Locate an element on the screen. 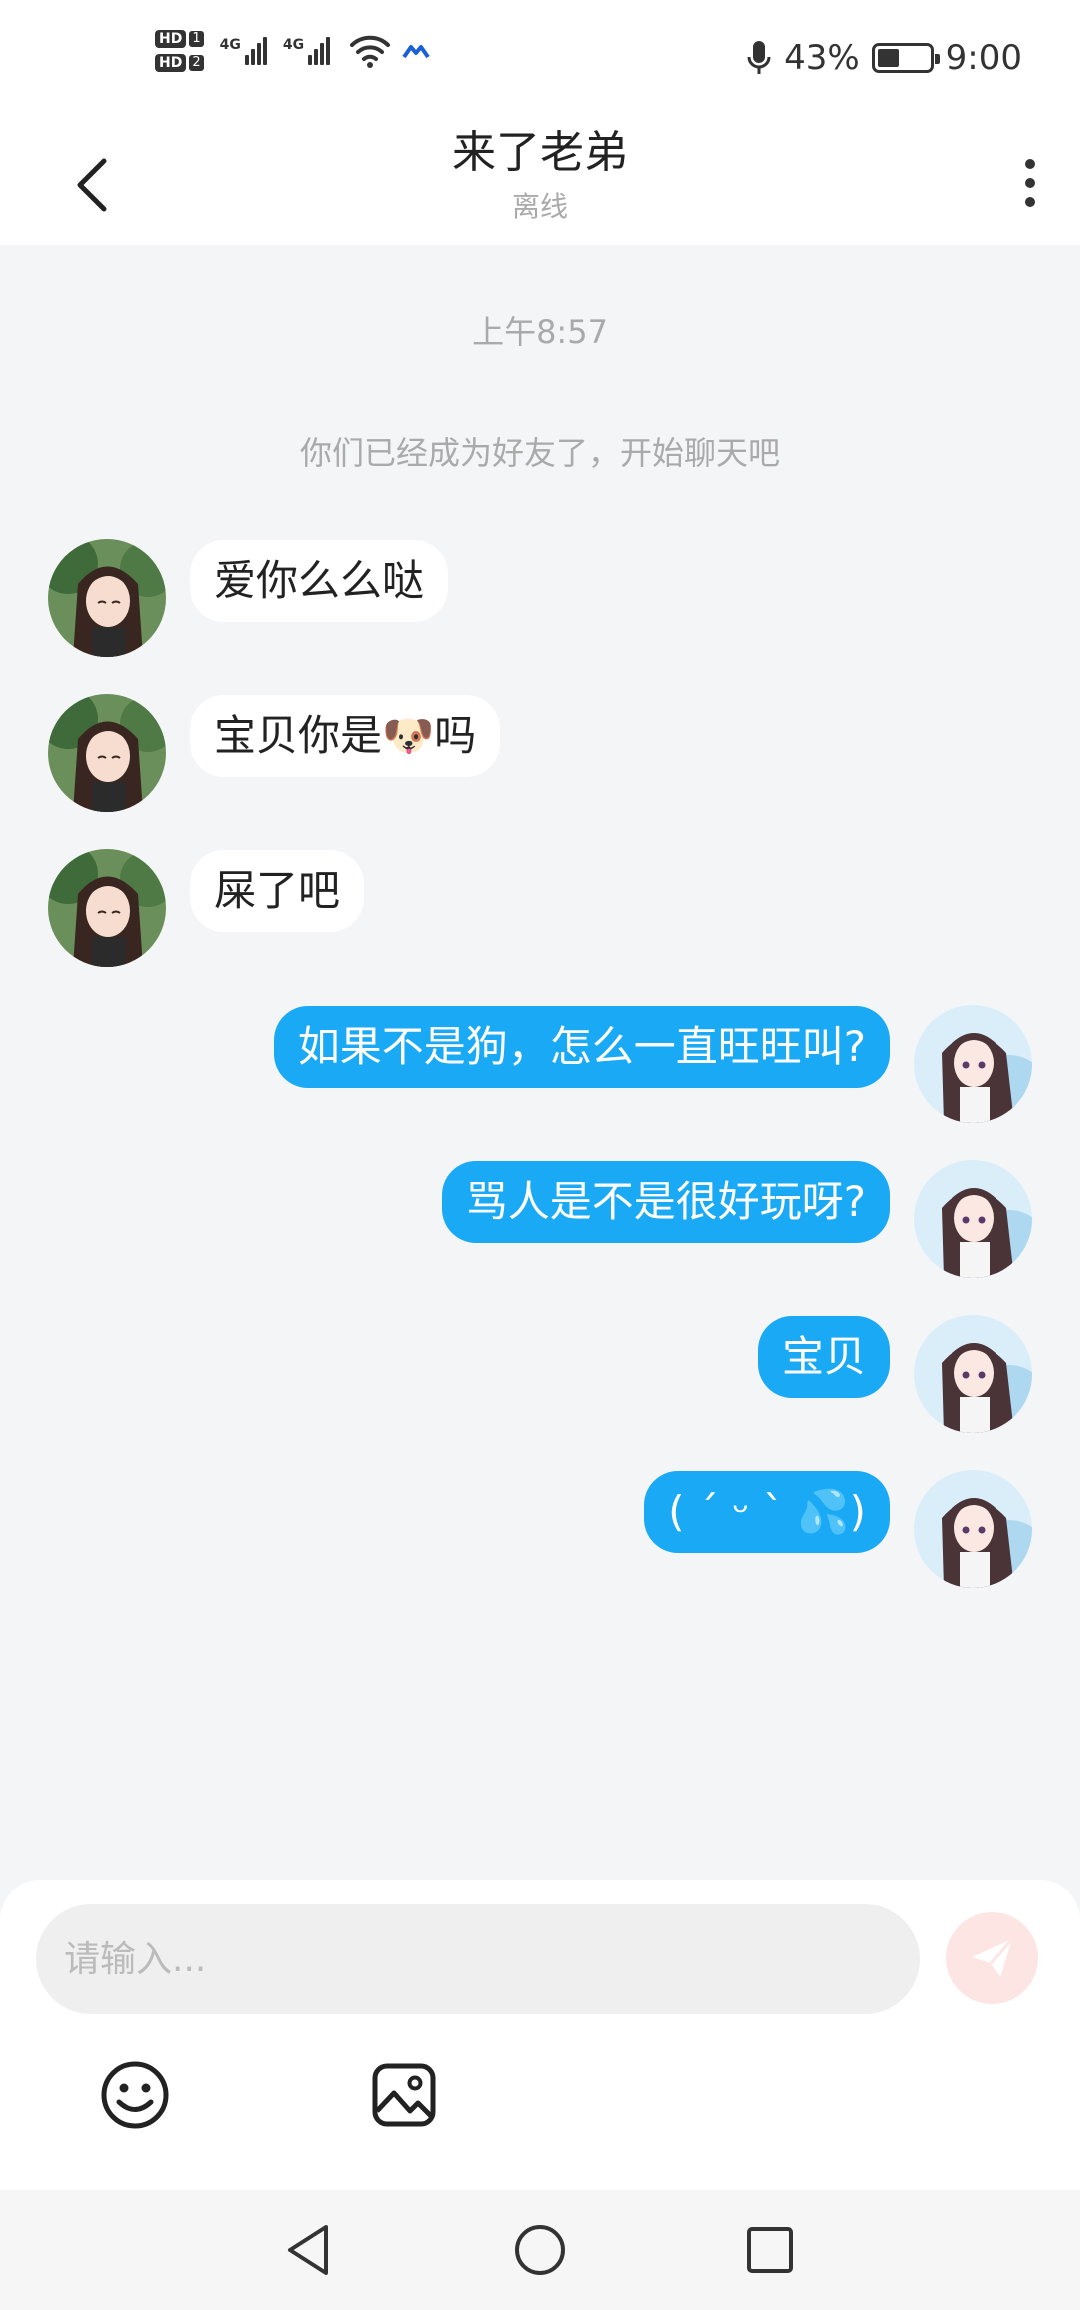  message-sent: ( ´ ᵕ ` 💦) is located at coordinates (838, 1529).